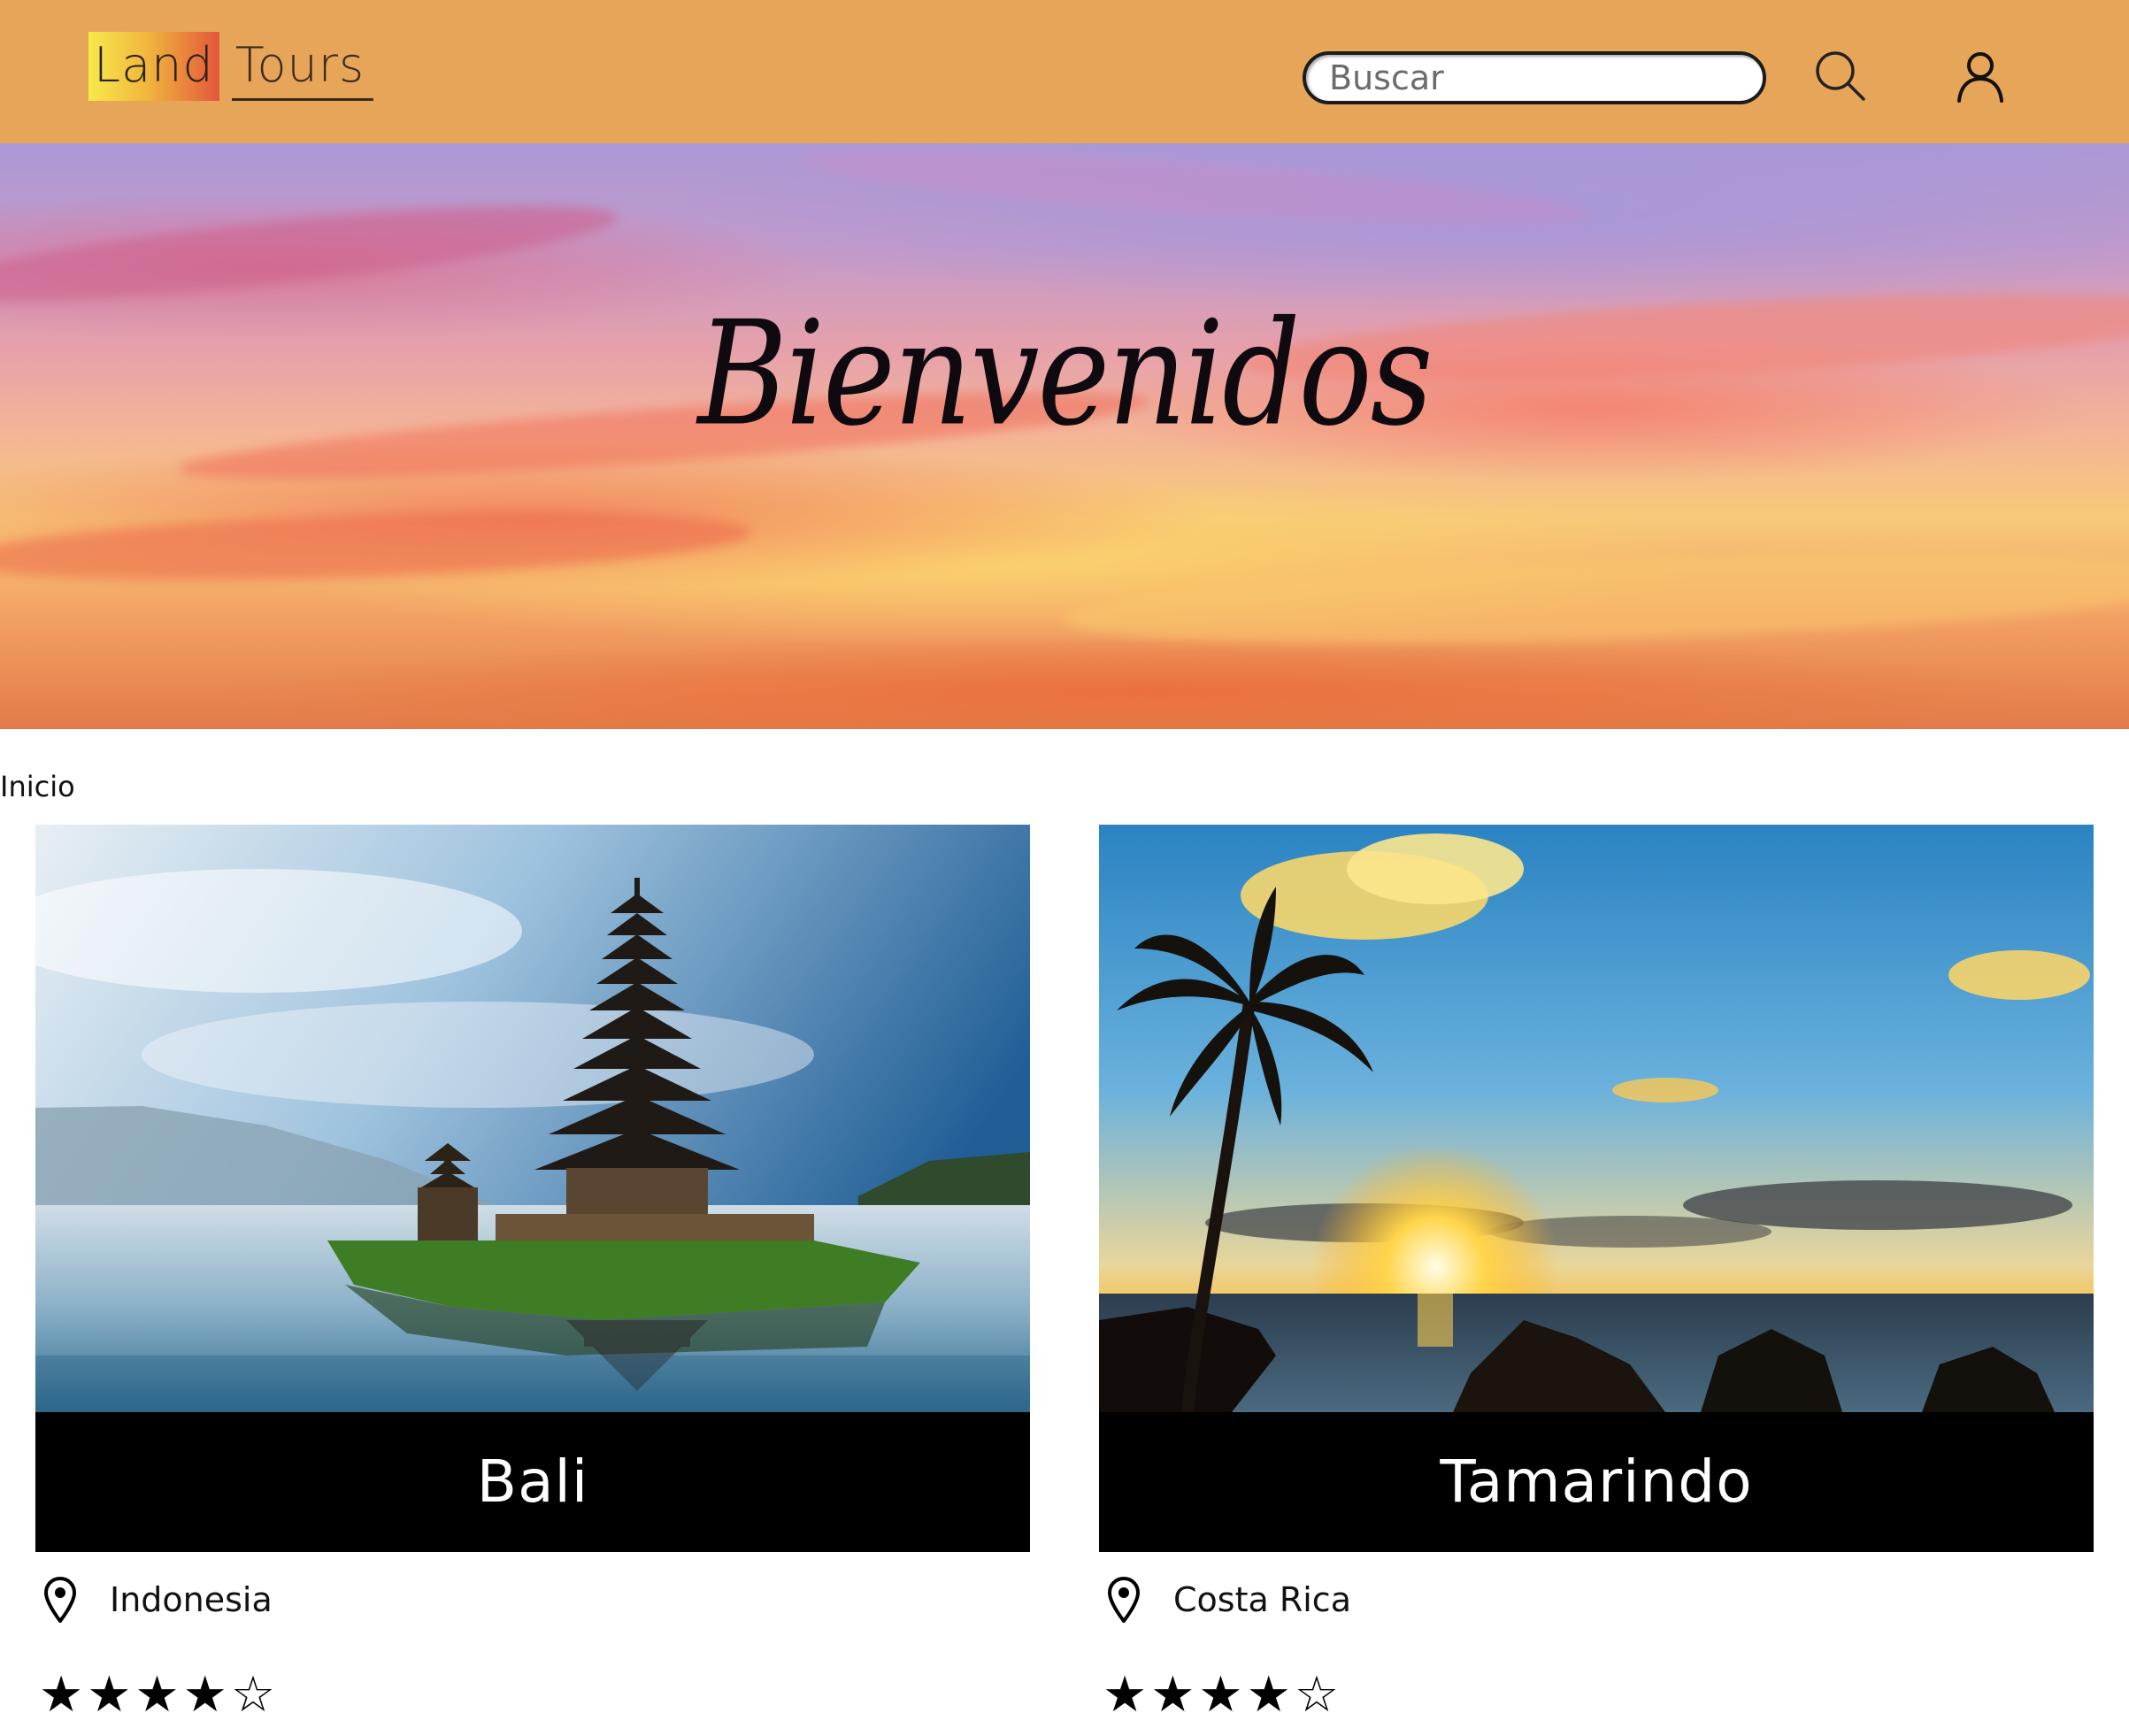  I want to click on destination-name-bali: Bali, so click(532, 1482).